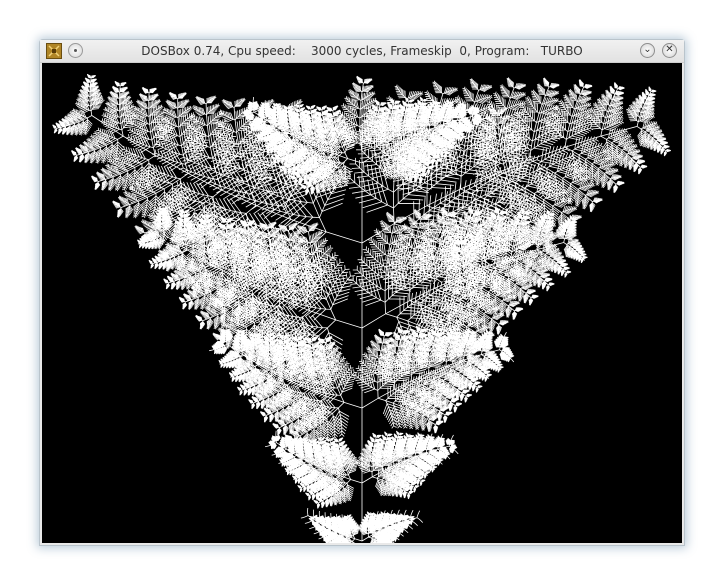 The image size is (724, 587). I want to click on close-button: ✕, so click(669, 50).